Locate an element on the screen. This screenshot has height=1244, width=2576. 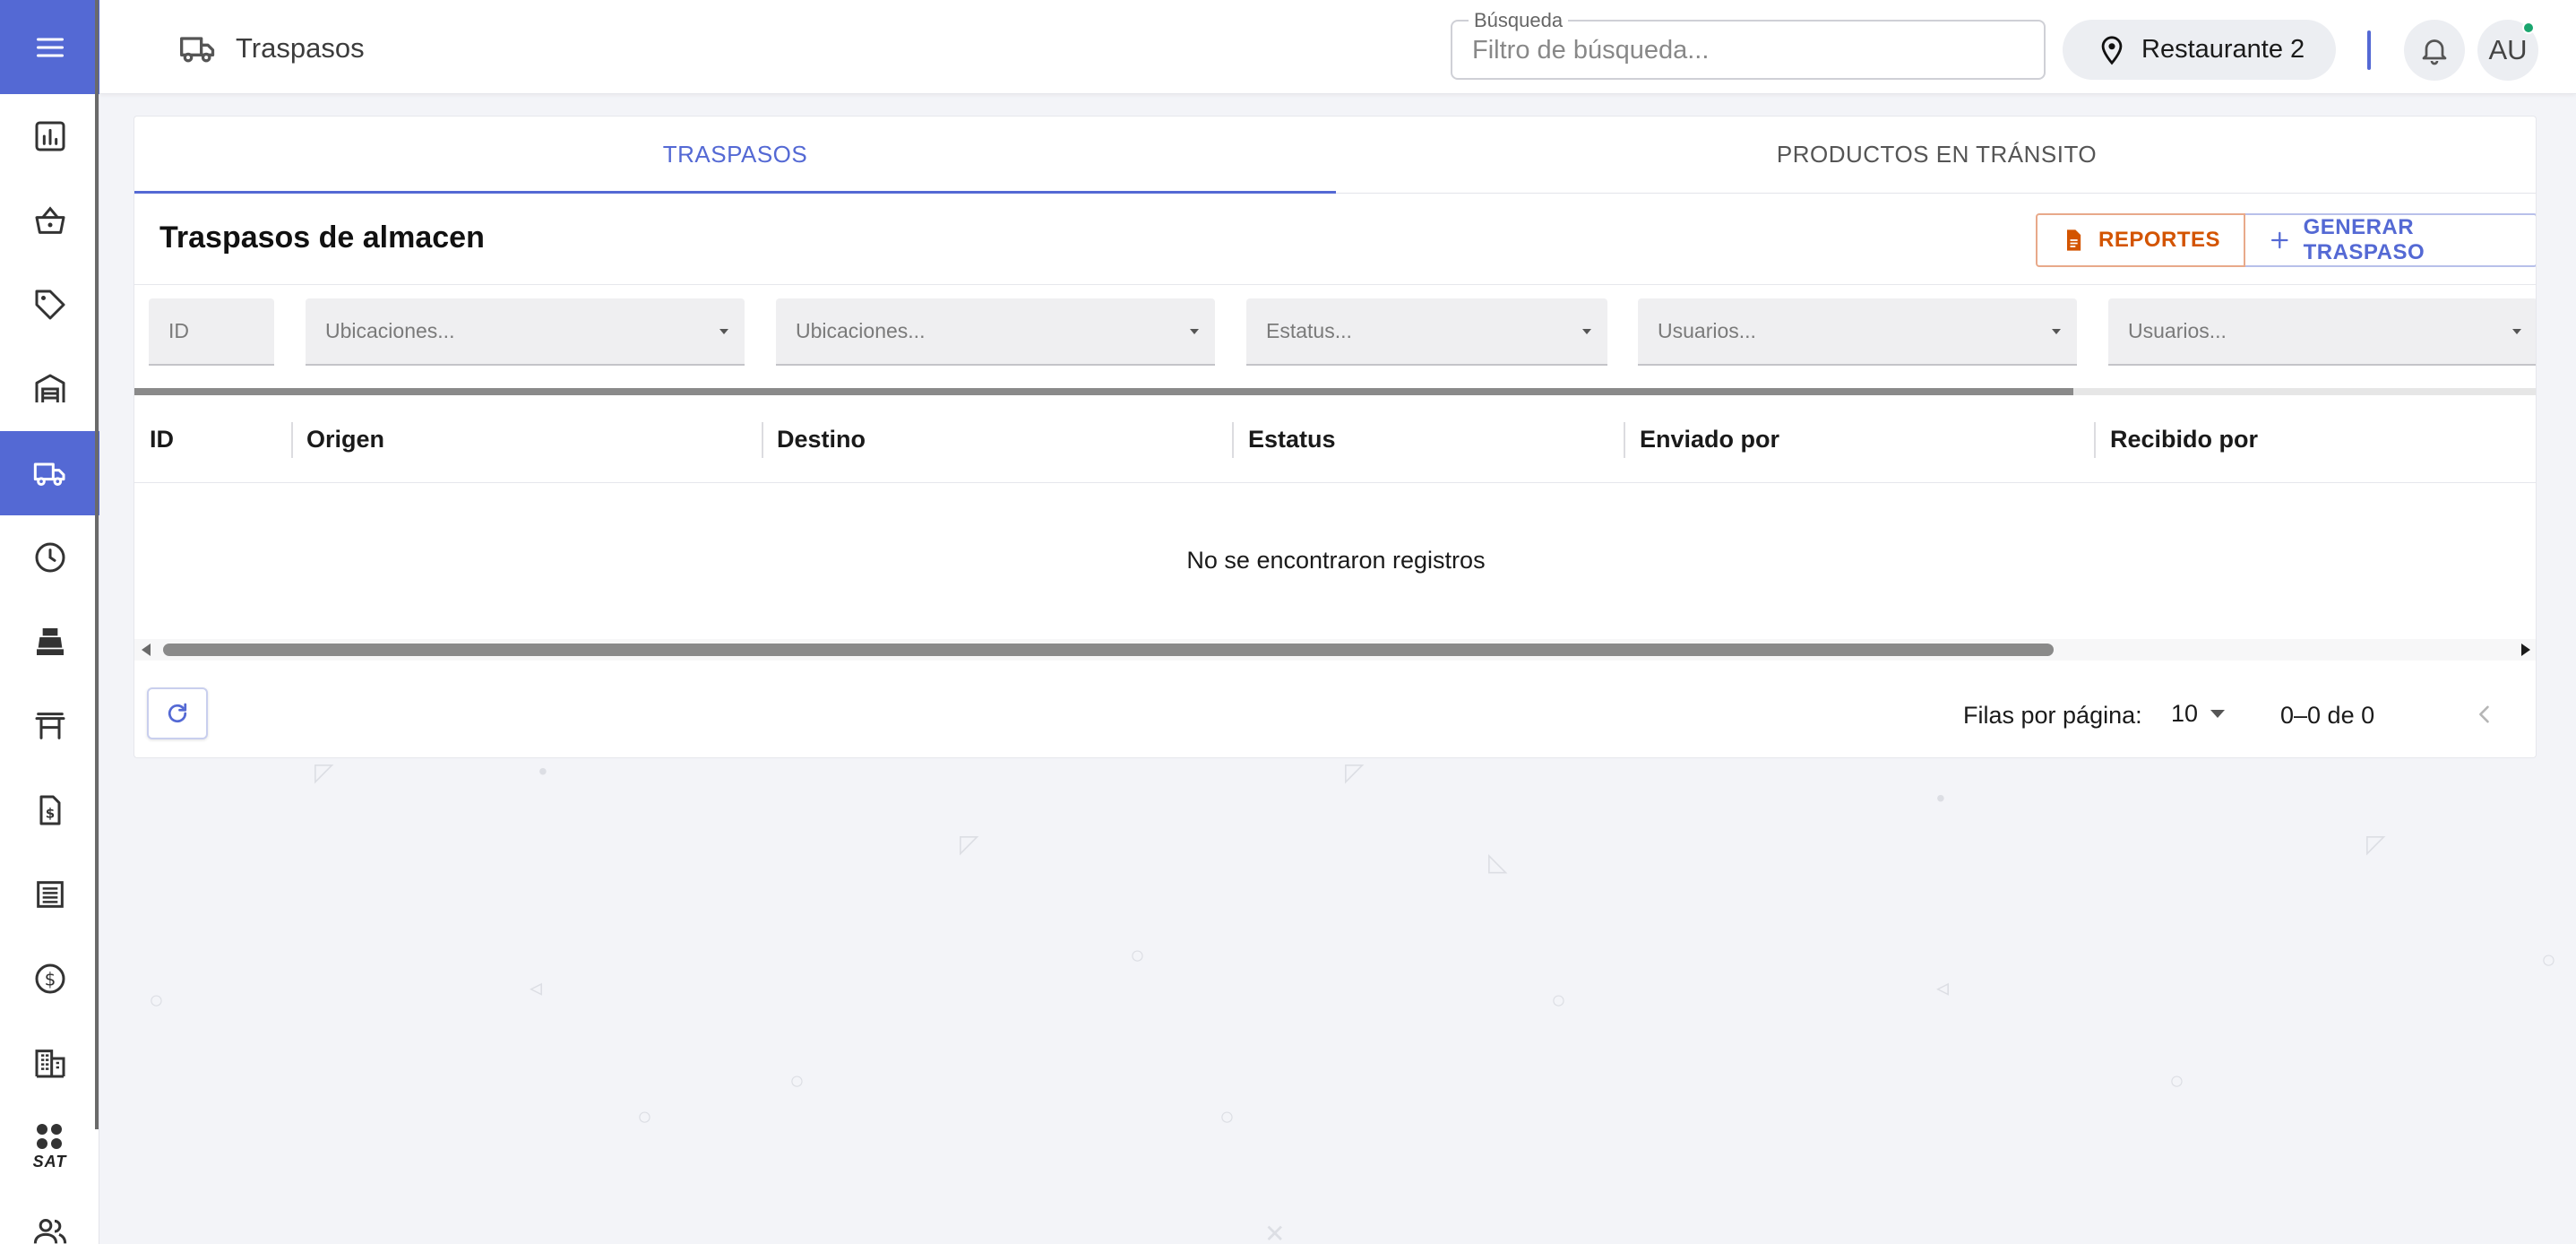
sidebar-item-warehouse is located at coordinates (49, 389).